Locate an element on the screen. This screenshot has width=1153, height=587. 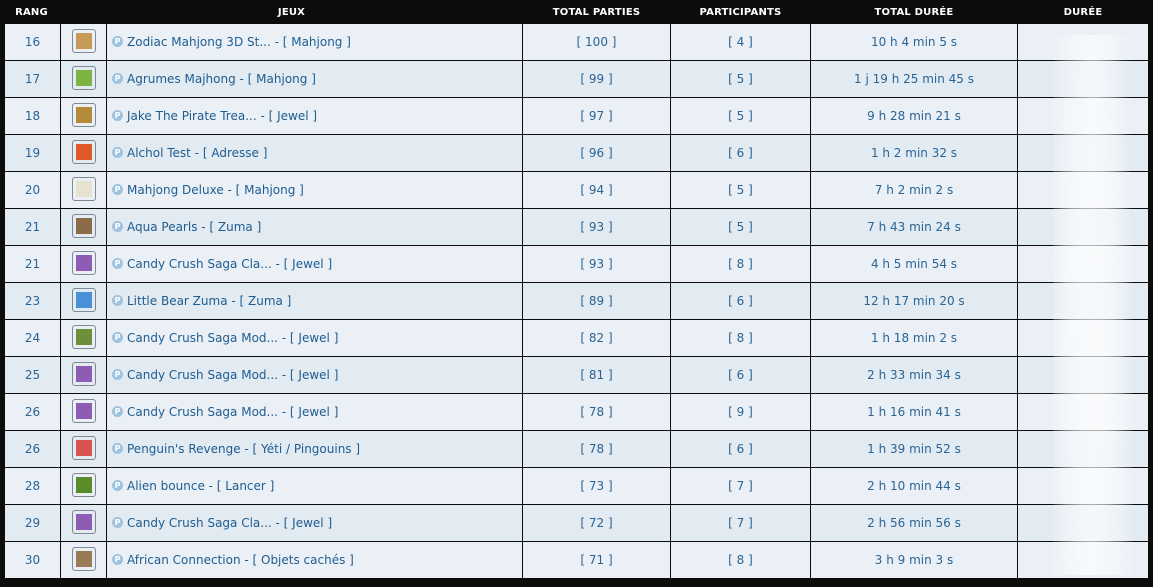
game-cell: P Agrumes Majhong - [ Mahjong ] is located at coordinates (314, 79).